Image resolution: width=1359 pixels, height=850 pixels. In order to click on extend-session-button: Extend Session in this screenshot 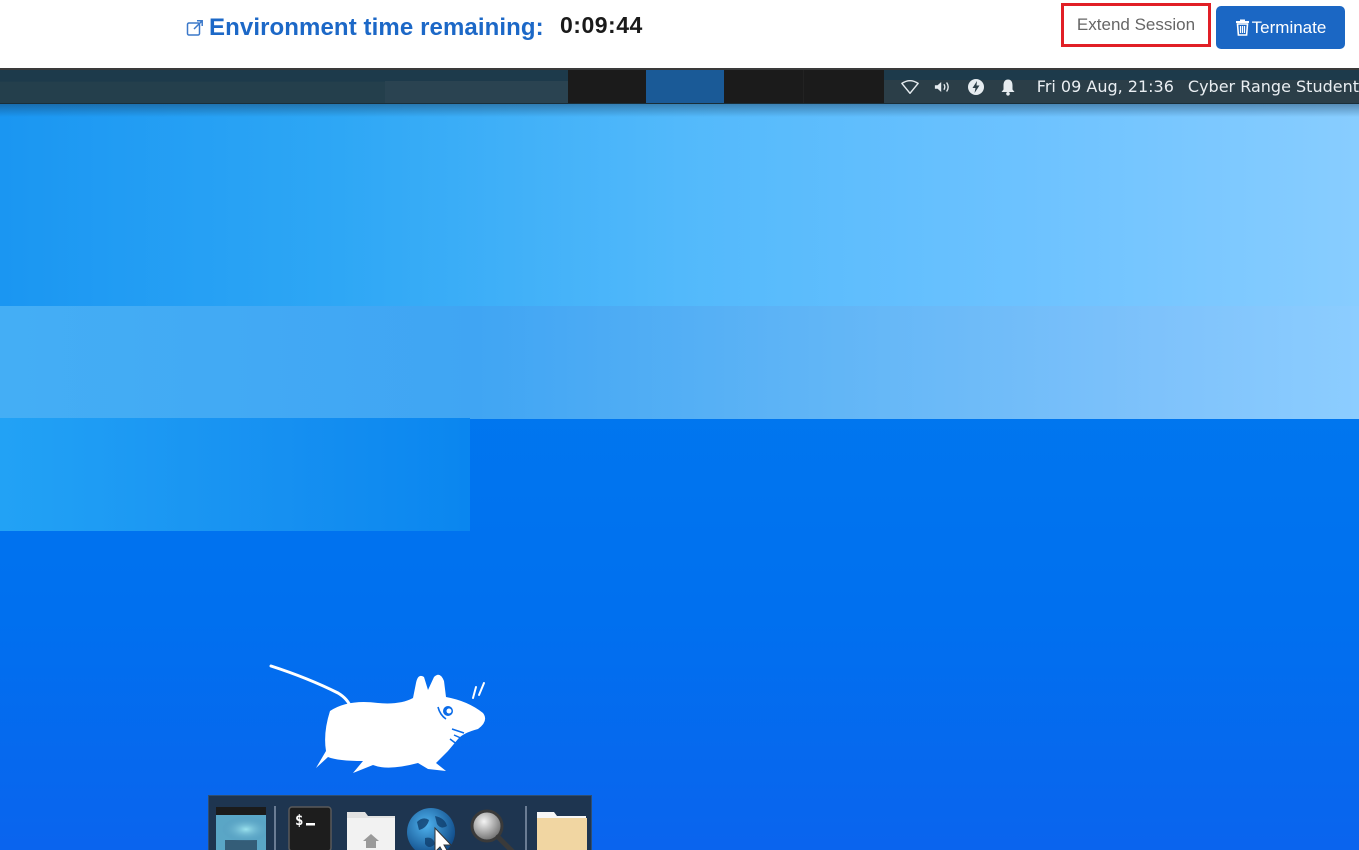, I will do `click(1136, 25)`.